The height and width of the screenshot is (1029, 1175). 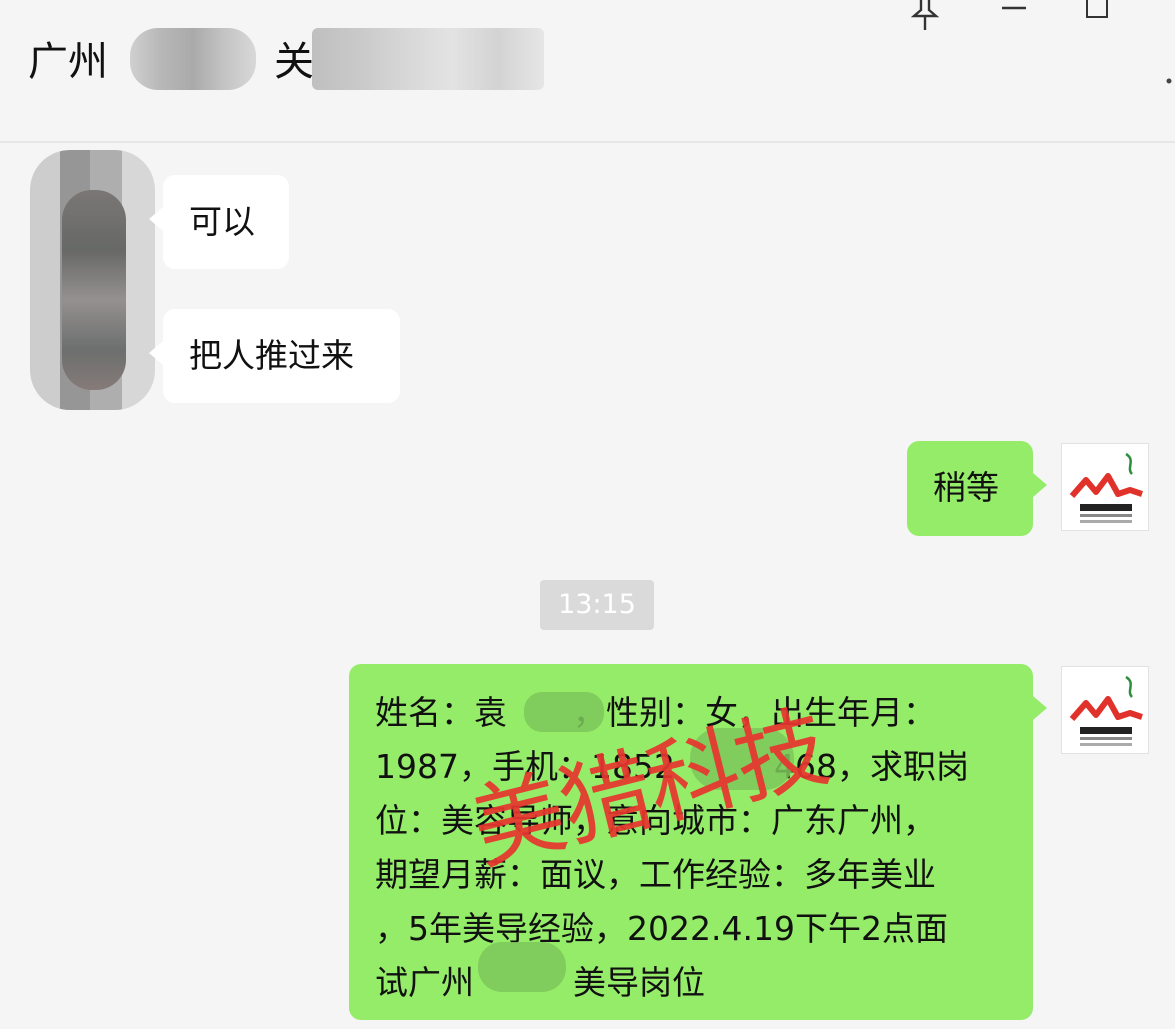 What do you see at coordinates (1169, 77) in the screenshot?
I see `more-icon` at bounding box center [1169, 77].